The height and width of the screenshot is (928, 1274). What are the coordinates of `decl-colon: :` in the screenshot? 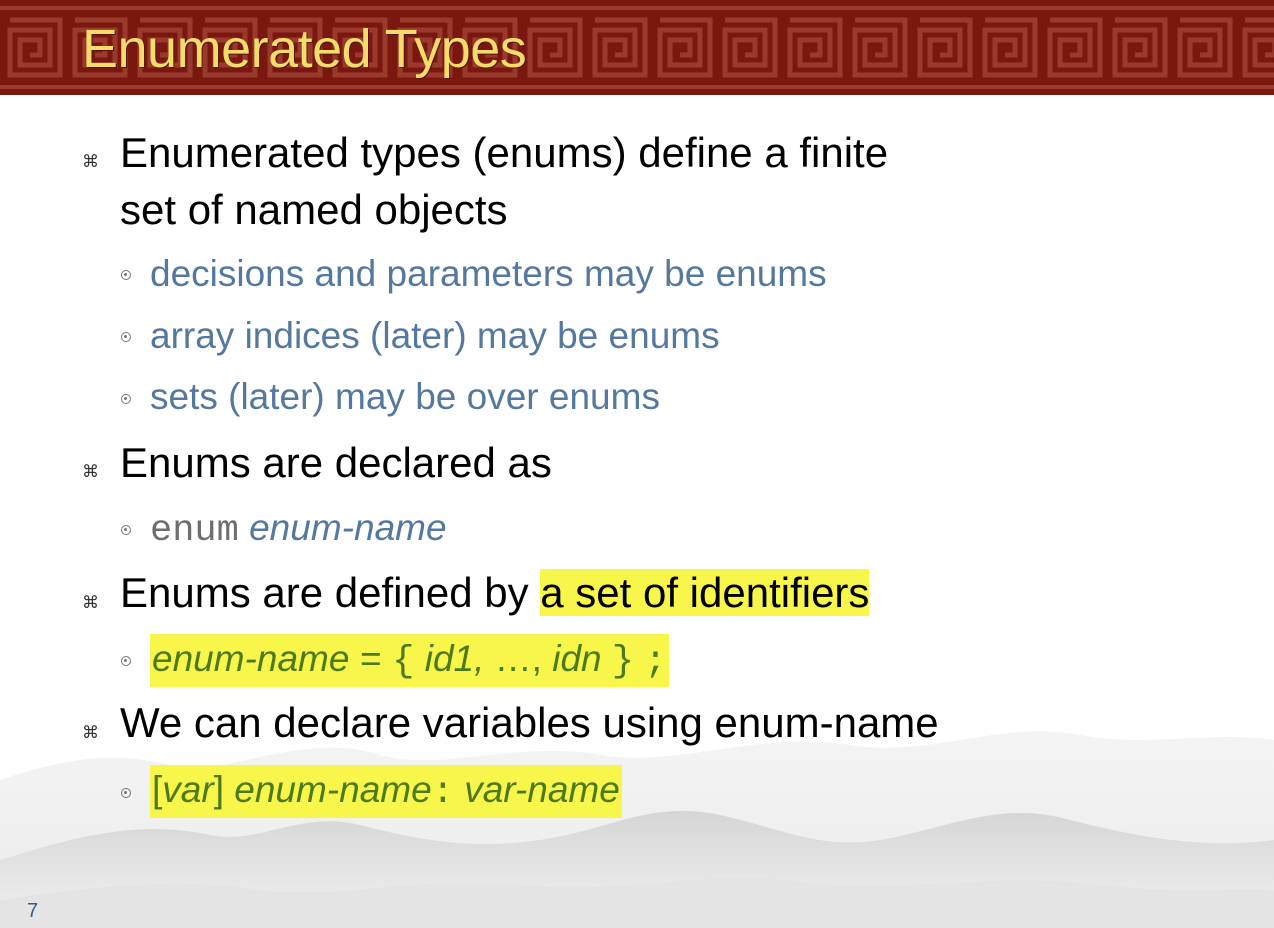 It's located at (442, 793).